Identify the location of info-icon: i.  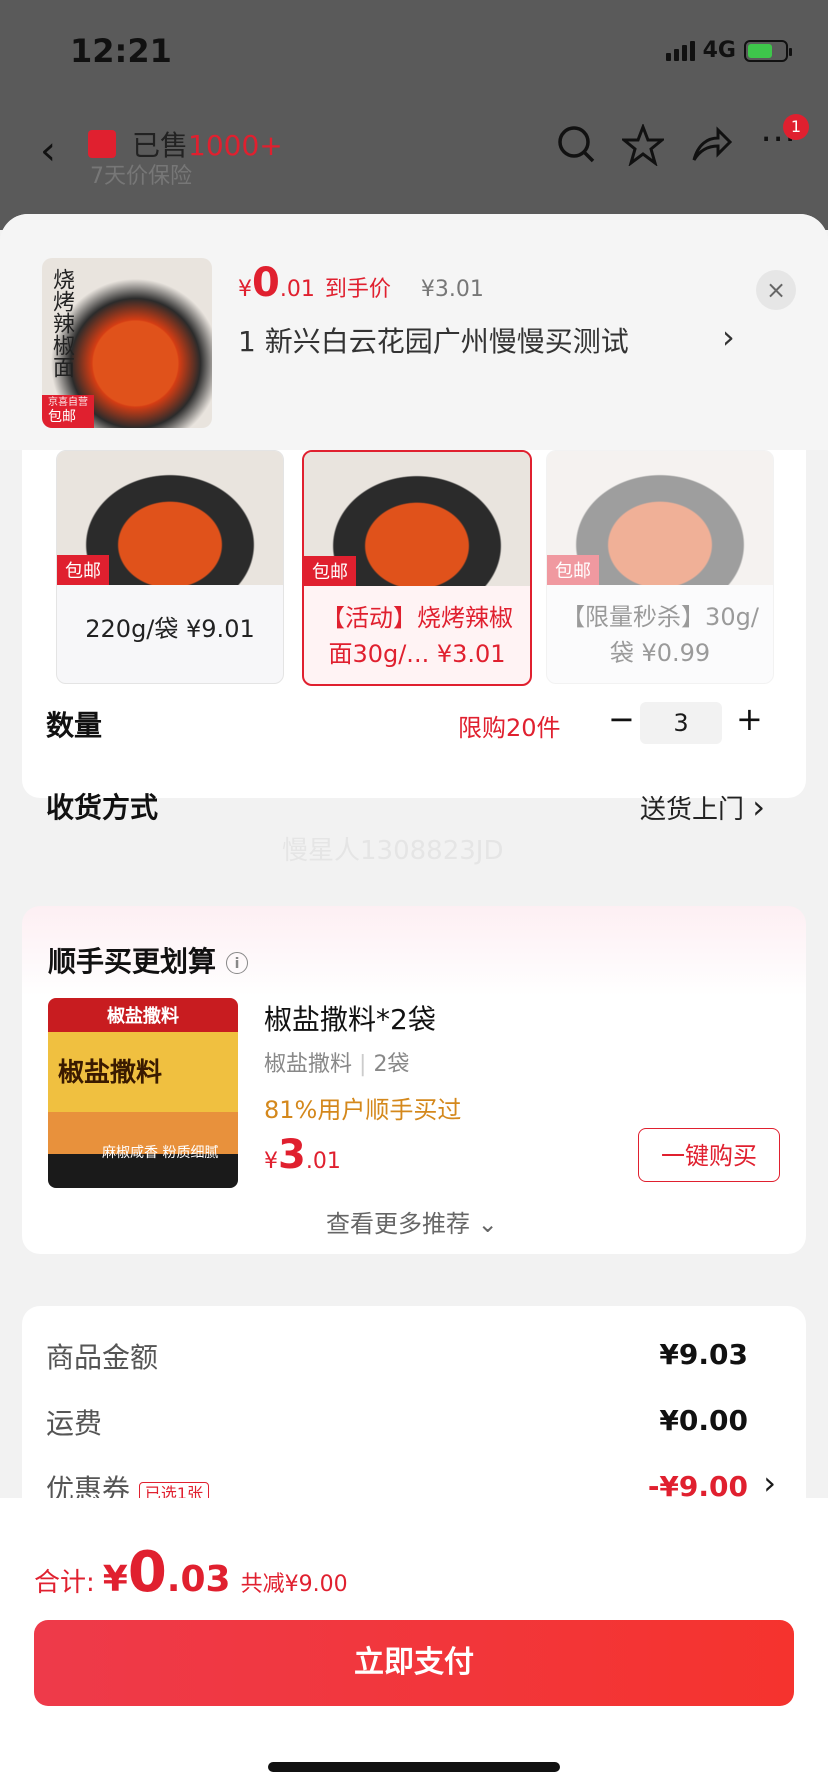
(237, 963).